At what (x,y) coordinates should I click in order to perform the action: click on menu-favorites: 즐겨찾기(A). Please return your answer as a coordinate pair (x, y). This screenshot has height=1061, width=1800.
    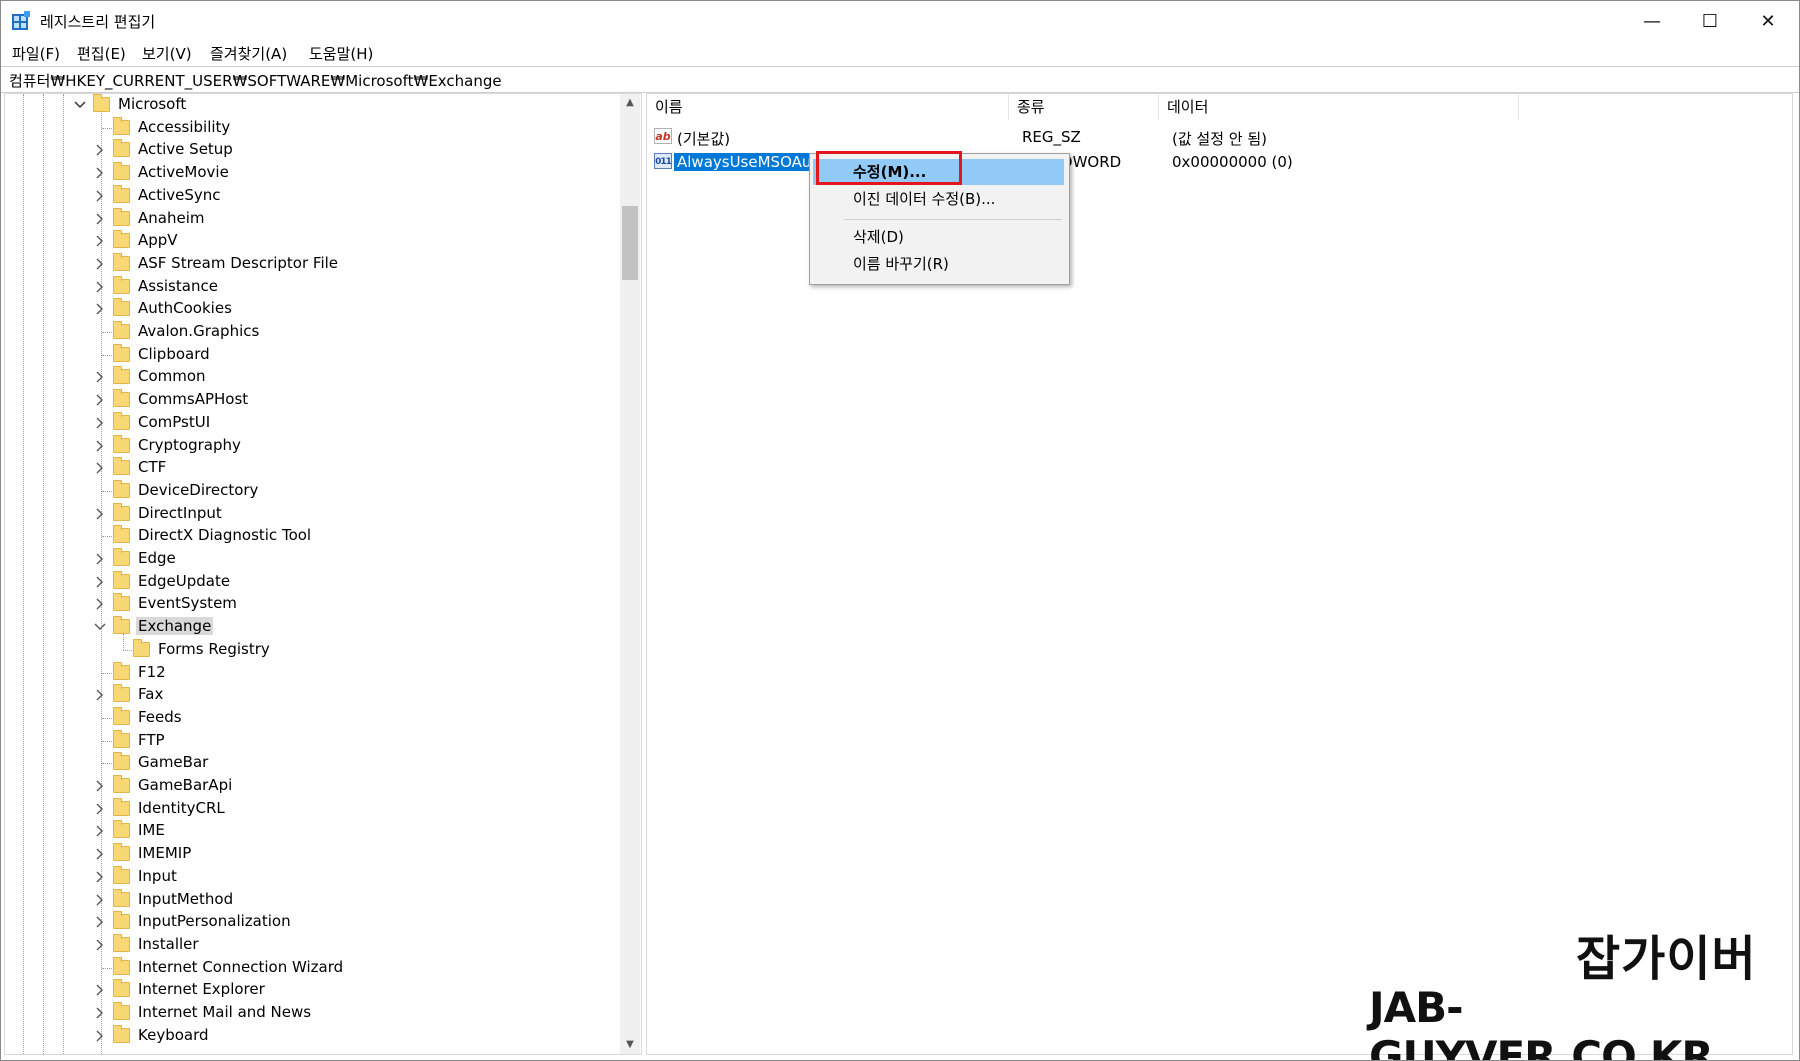
    Looking at the image, I should click on (248, 53).